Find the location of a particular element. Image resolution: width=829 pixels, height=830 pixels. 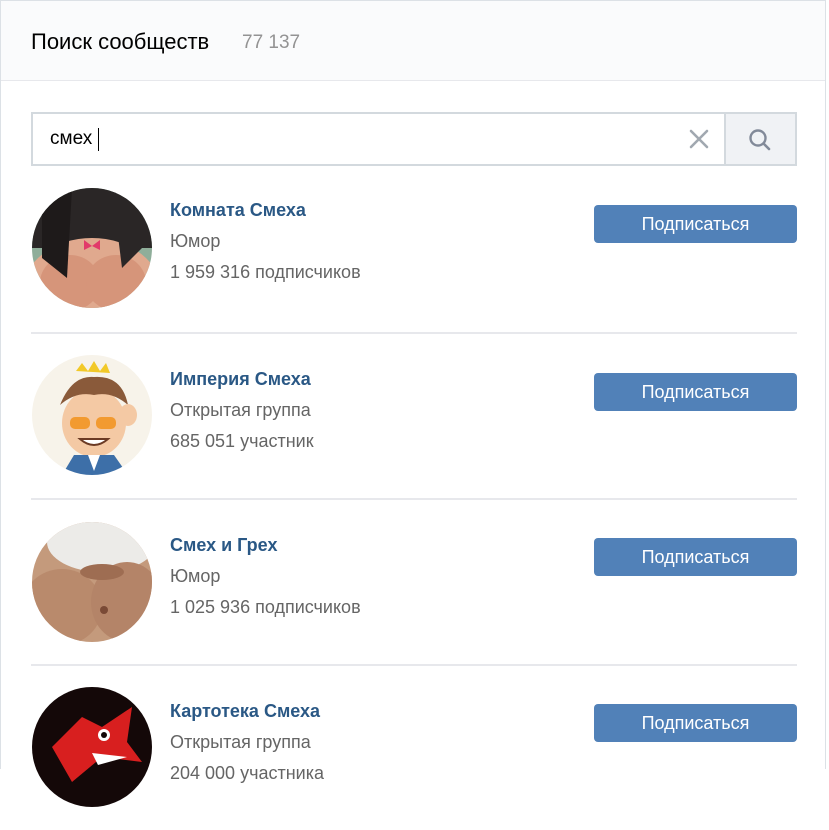

results-count: 77 137 is located at coordinates (271, 42).